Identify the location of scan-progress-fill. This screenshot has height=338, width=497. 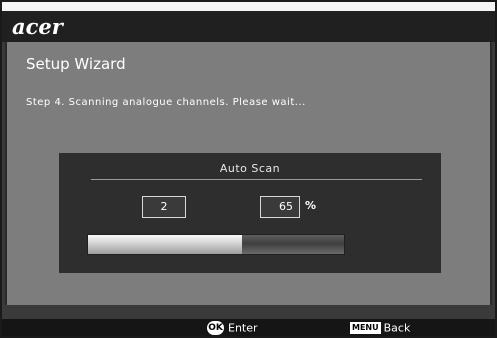
(165, 244).